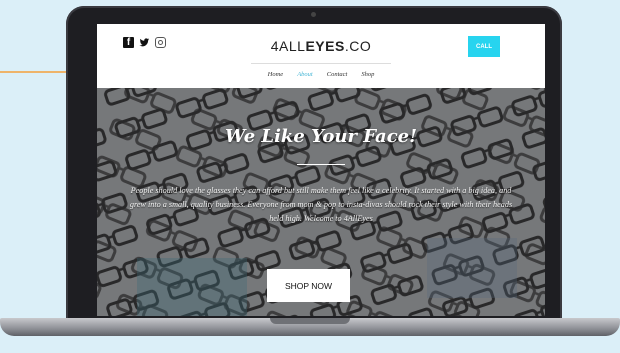 Image resolution: width=620 pixels, height=353 pixels. Describe the element at coordinates (310, 321) in the screenshot. I see `laptop-notch` at that location.